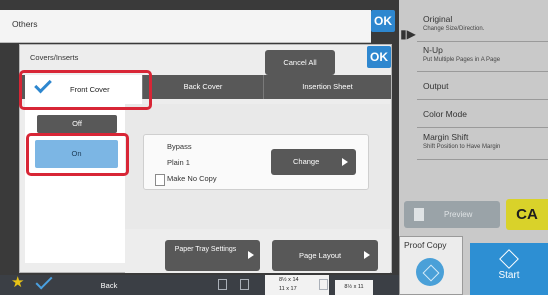 The image size is (548, 295). Describe the element at coordinates (458, 214) in the screenshot. I see `preview-label: Preview` at that location.